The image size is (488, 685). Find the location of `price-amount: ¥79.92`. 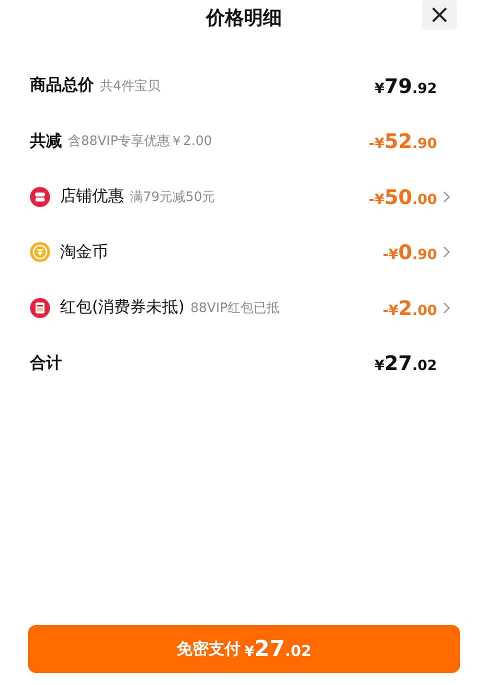

price-amount: ¥79.92 is located at coordinates (405, 86).